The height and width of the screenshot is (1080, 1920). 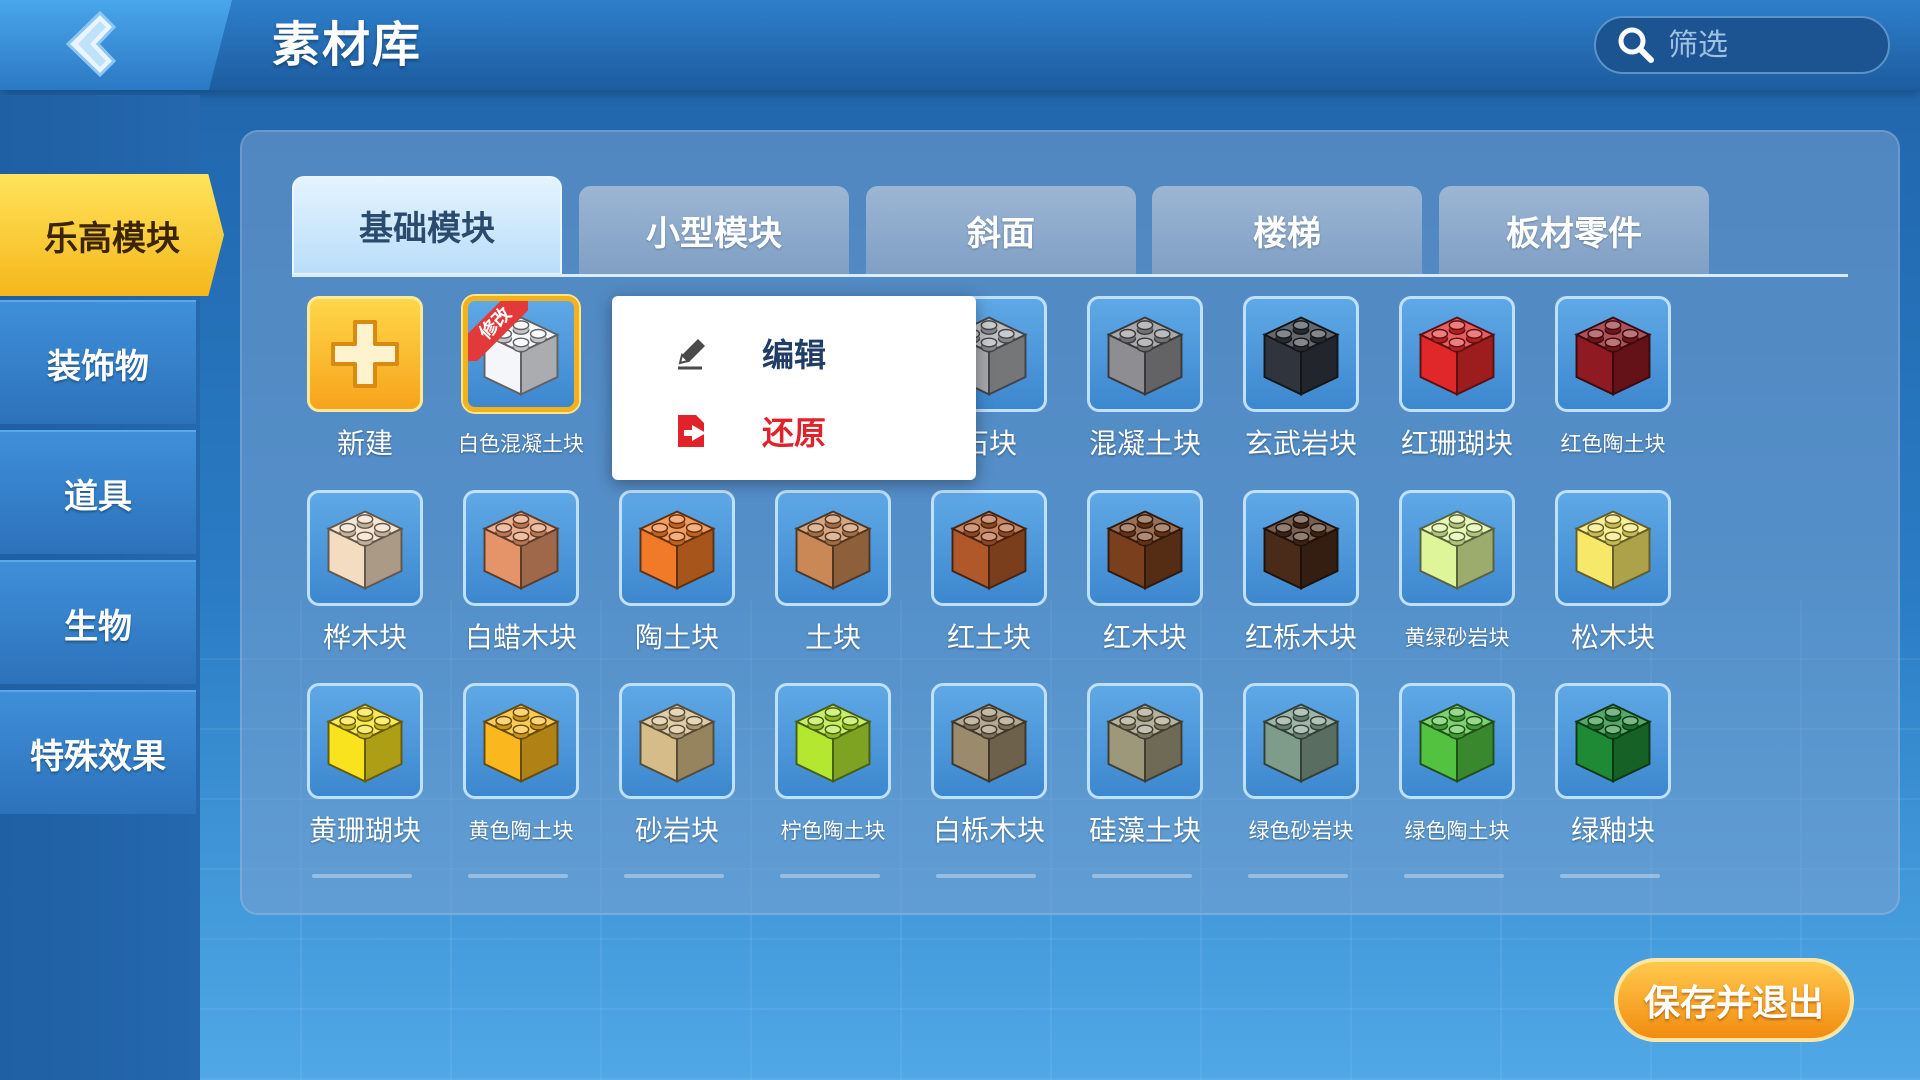 I want to click on block-label: 桦木块, so click(x=364, y=637).